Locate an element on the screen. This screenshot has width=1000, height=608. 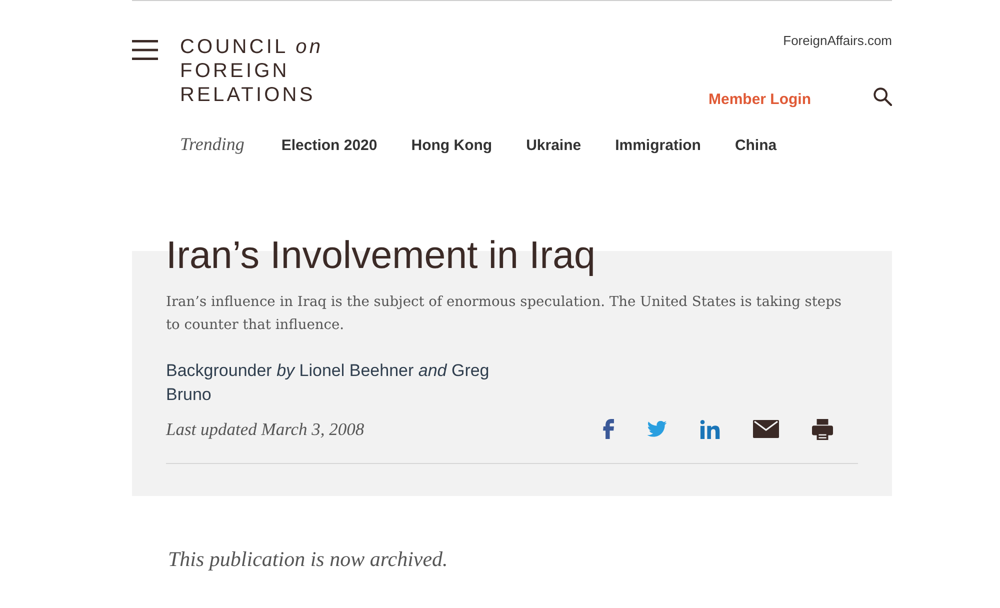
facebook-icon is located at coordinates (608, 429).